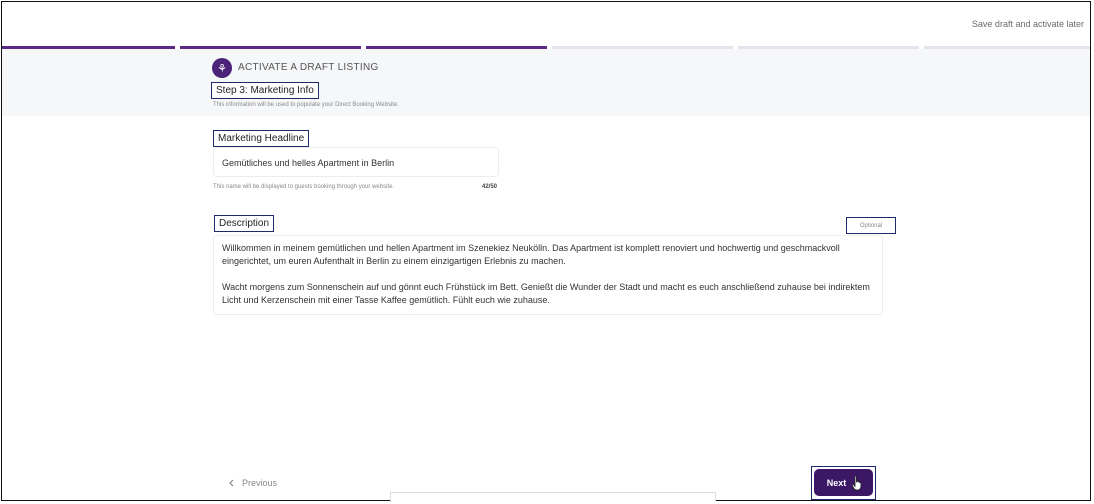 The image size is (1094, 504). I want to click on headline-label: Marketing Headline, so click(261, 138).